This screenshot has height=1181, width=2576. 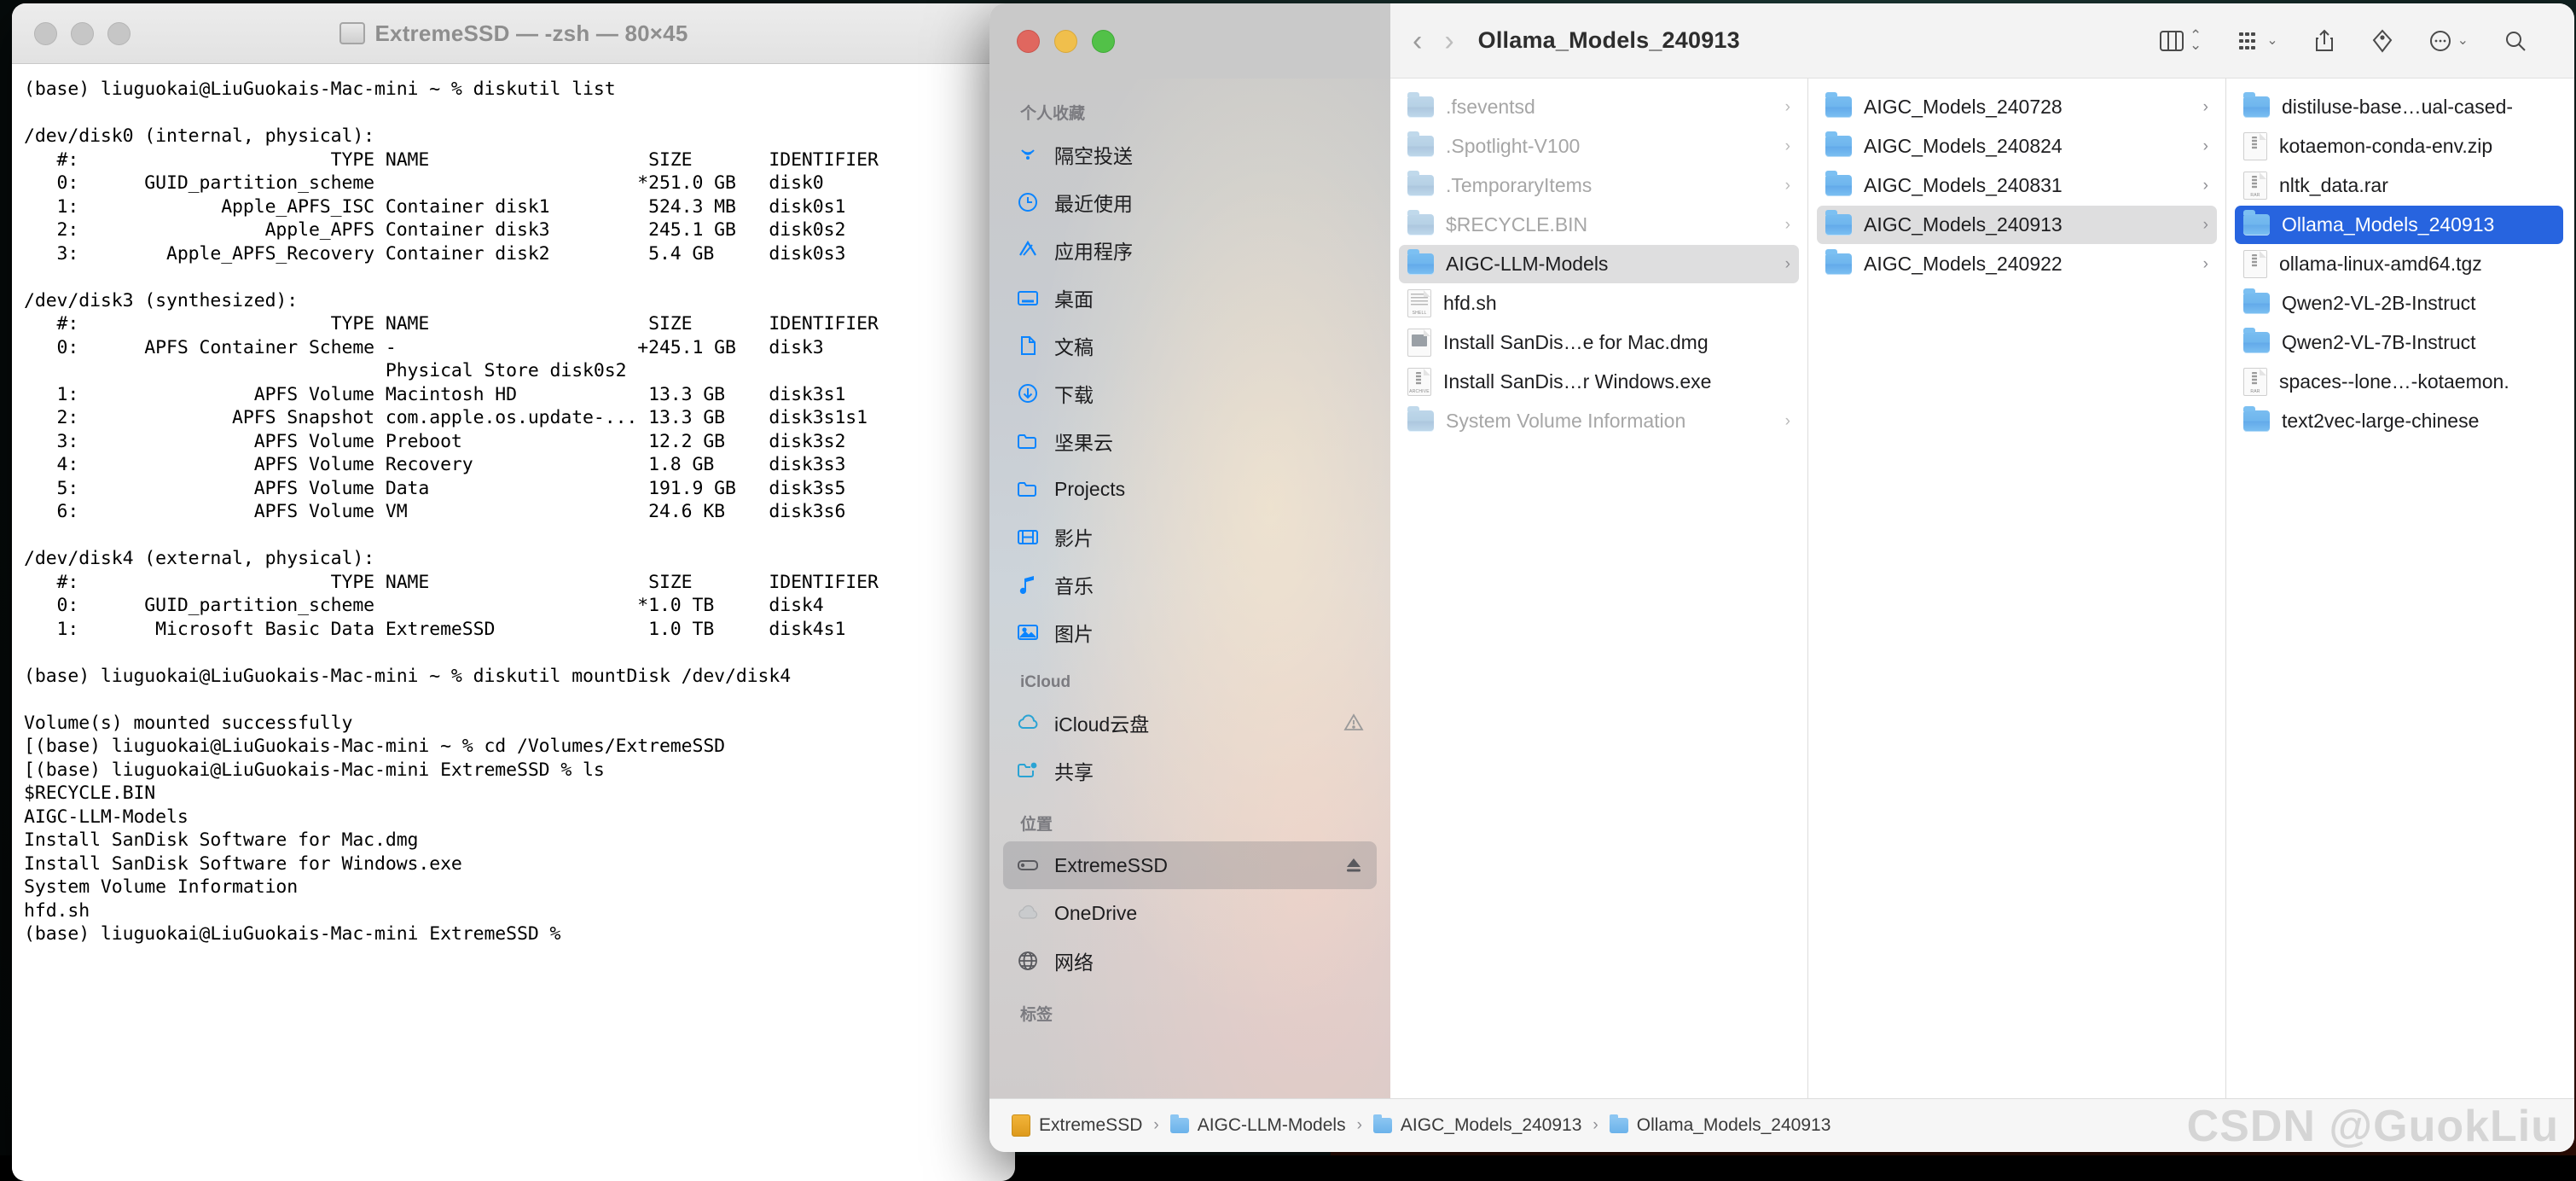 I want to click on sidebar-item-shared: 共享, so click(x=1190, y=770).